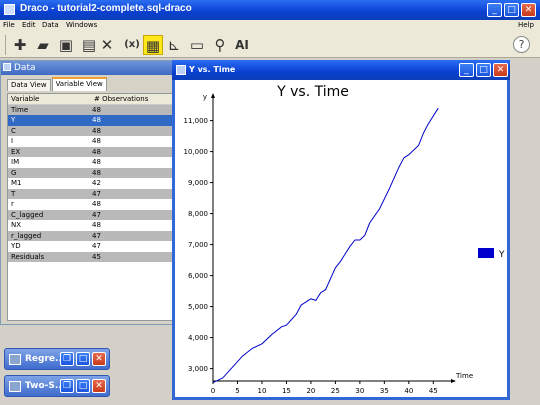 The width and height of the screenshot is (540, 405). What do you see at coordinates (87, 68) in the screenshot?
I see `data-panel-titlebar: Data` at bounding box center [87, 68].